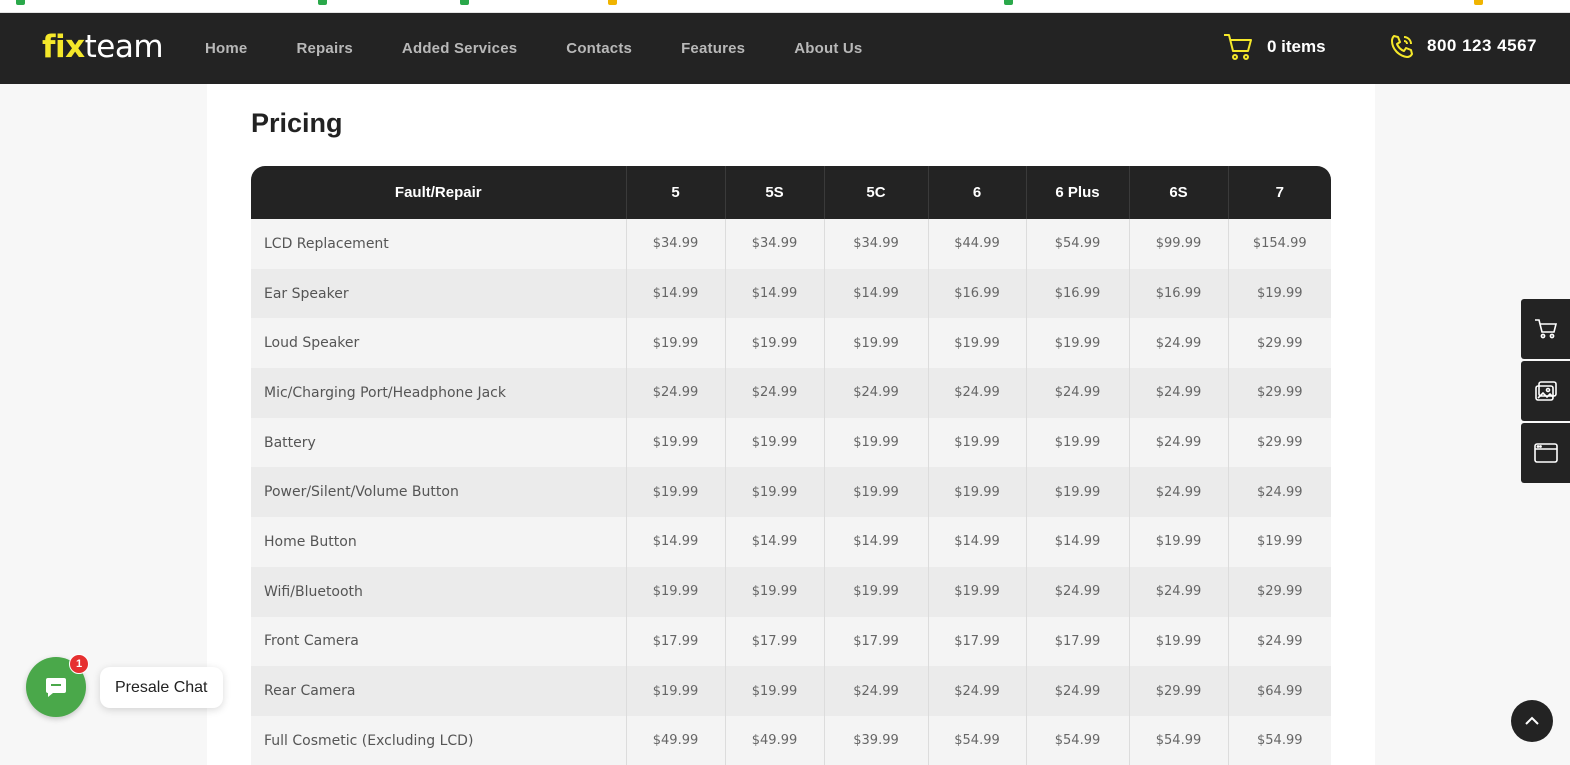 The height and width of the screenshot is (765, 1570). Describe the element at coordinates (785, 6) in the screenshot. I see `bookmarks-bar-strip` at that location.